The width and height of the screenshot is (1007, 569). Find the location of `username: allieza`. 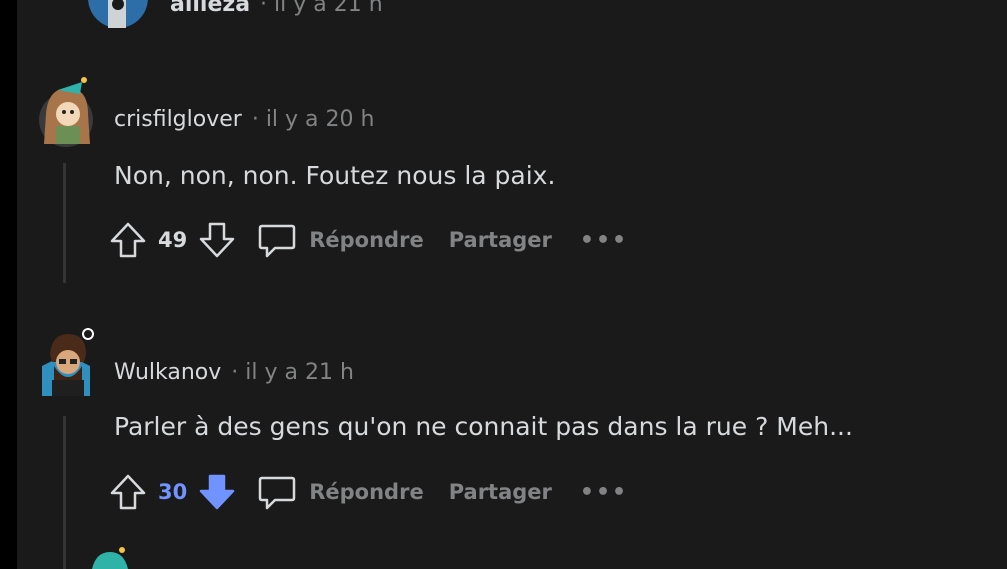

username: allieza is located at coordinates (210, 8).